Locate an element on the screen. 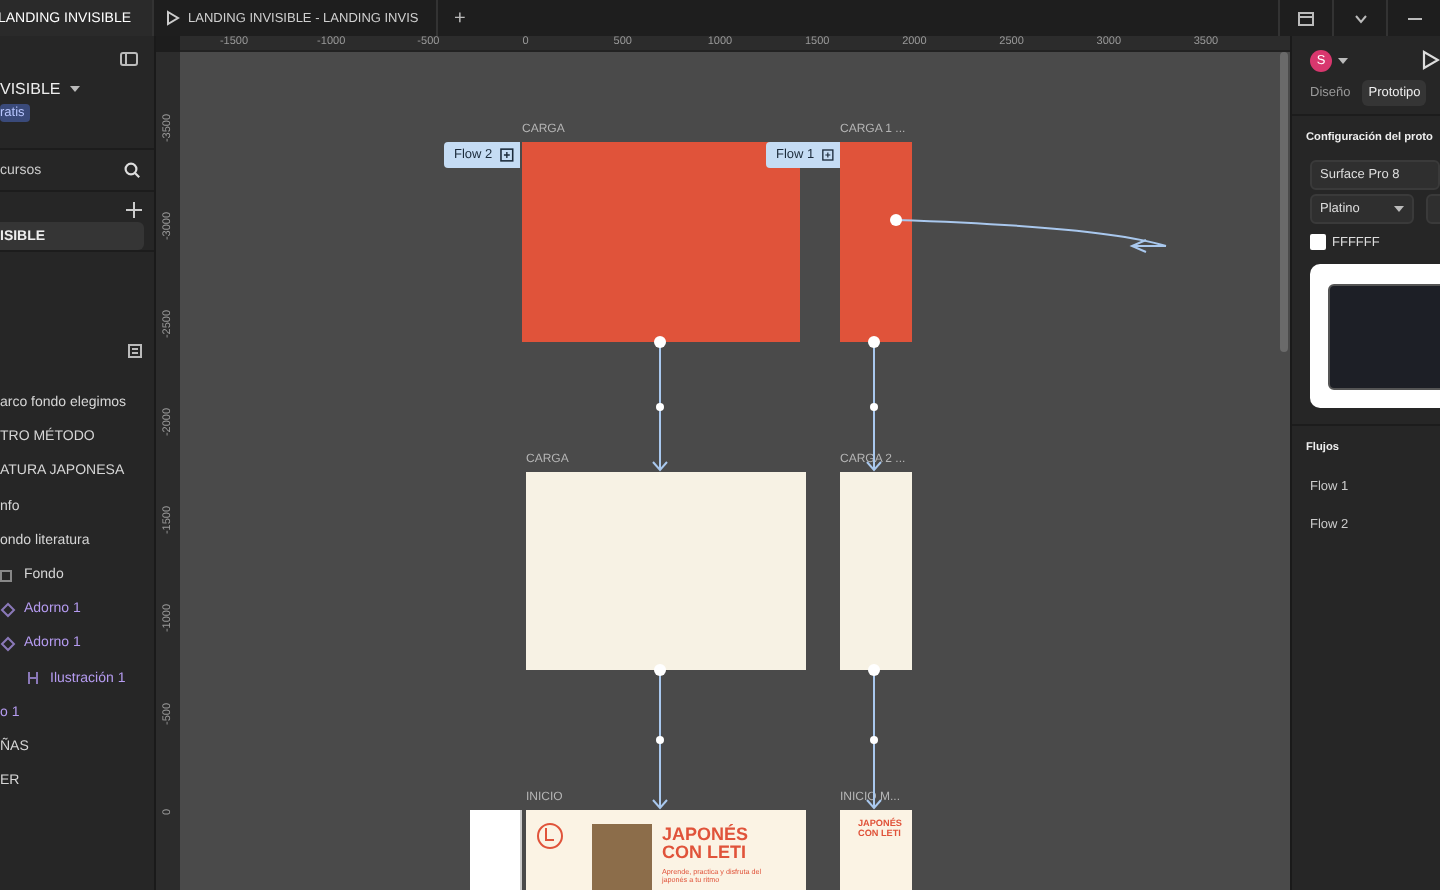 This screenshot has height=890, width=1440. sidebar-toggle-icon is located at coordinates (129, 59).